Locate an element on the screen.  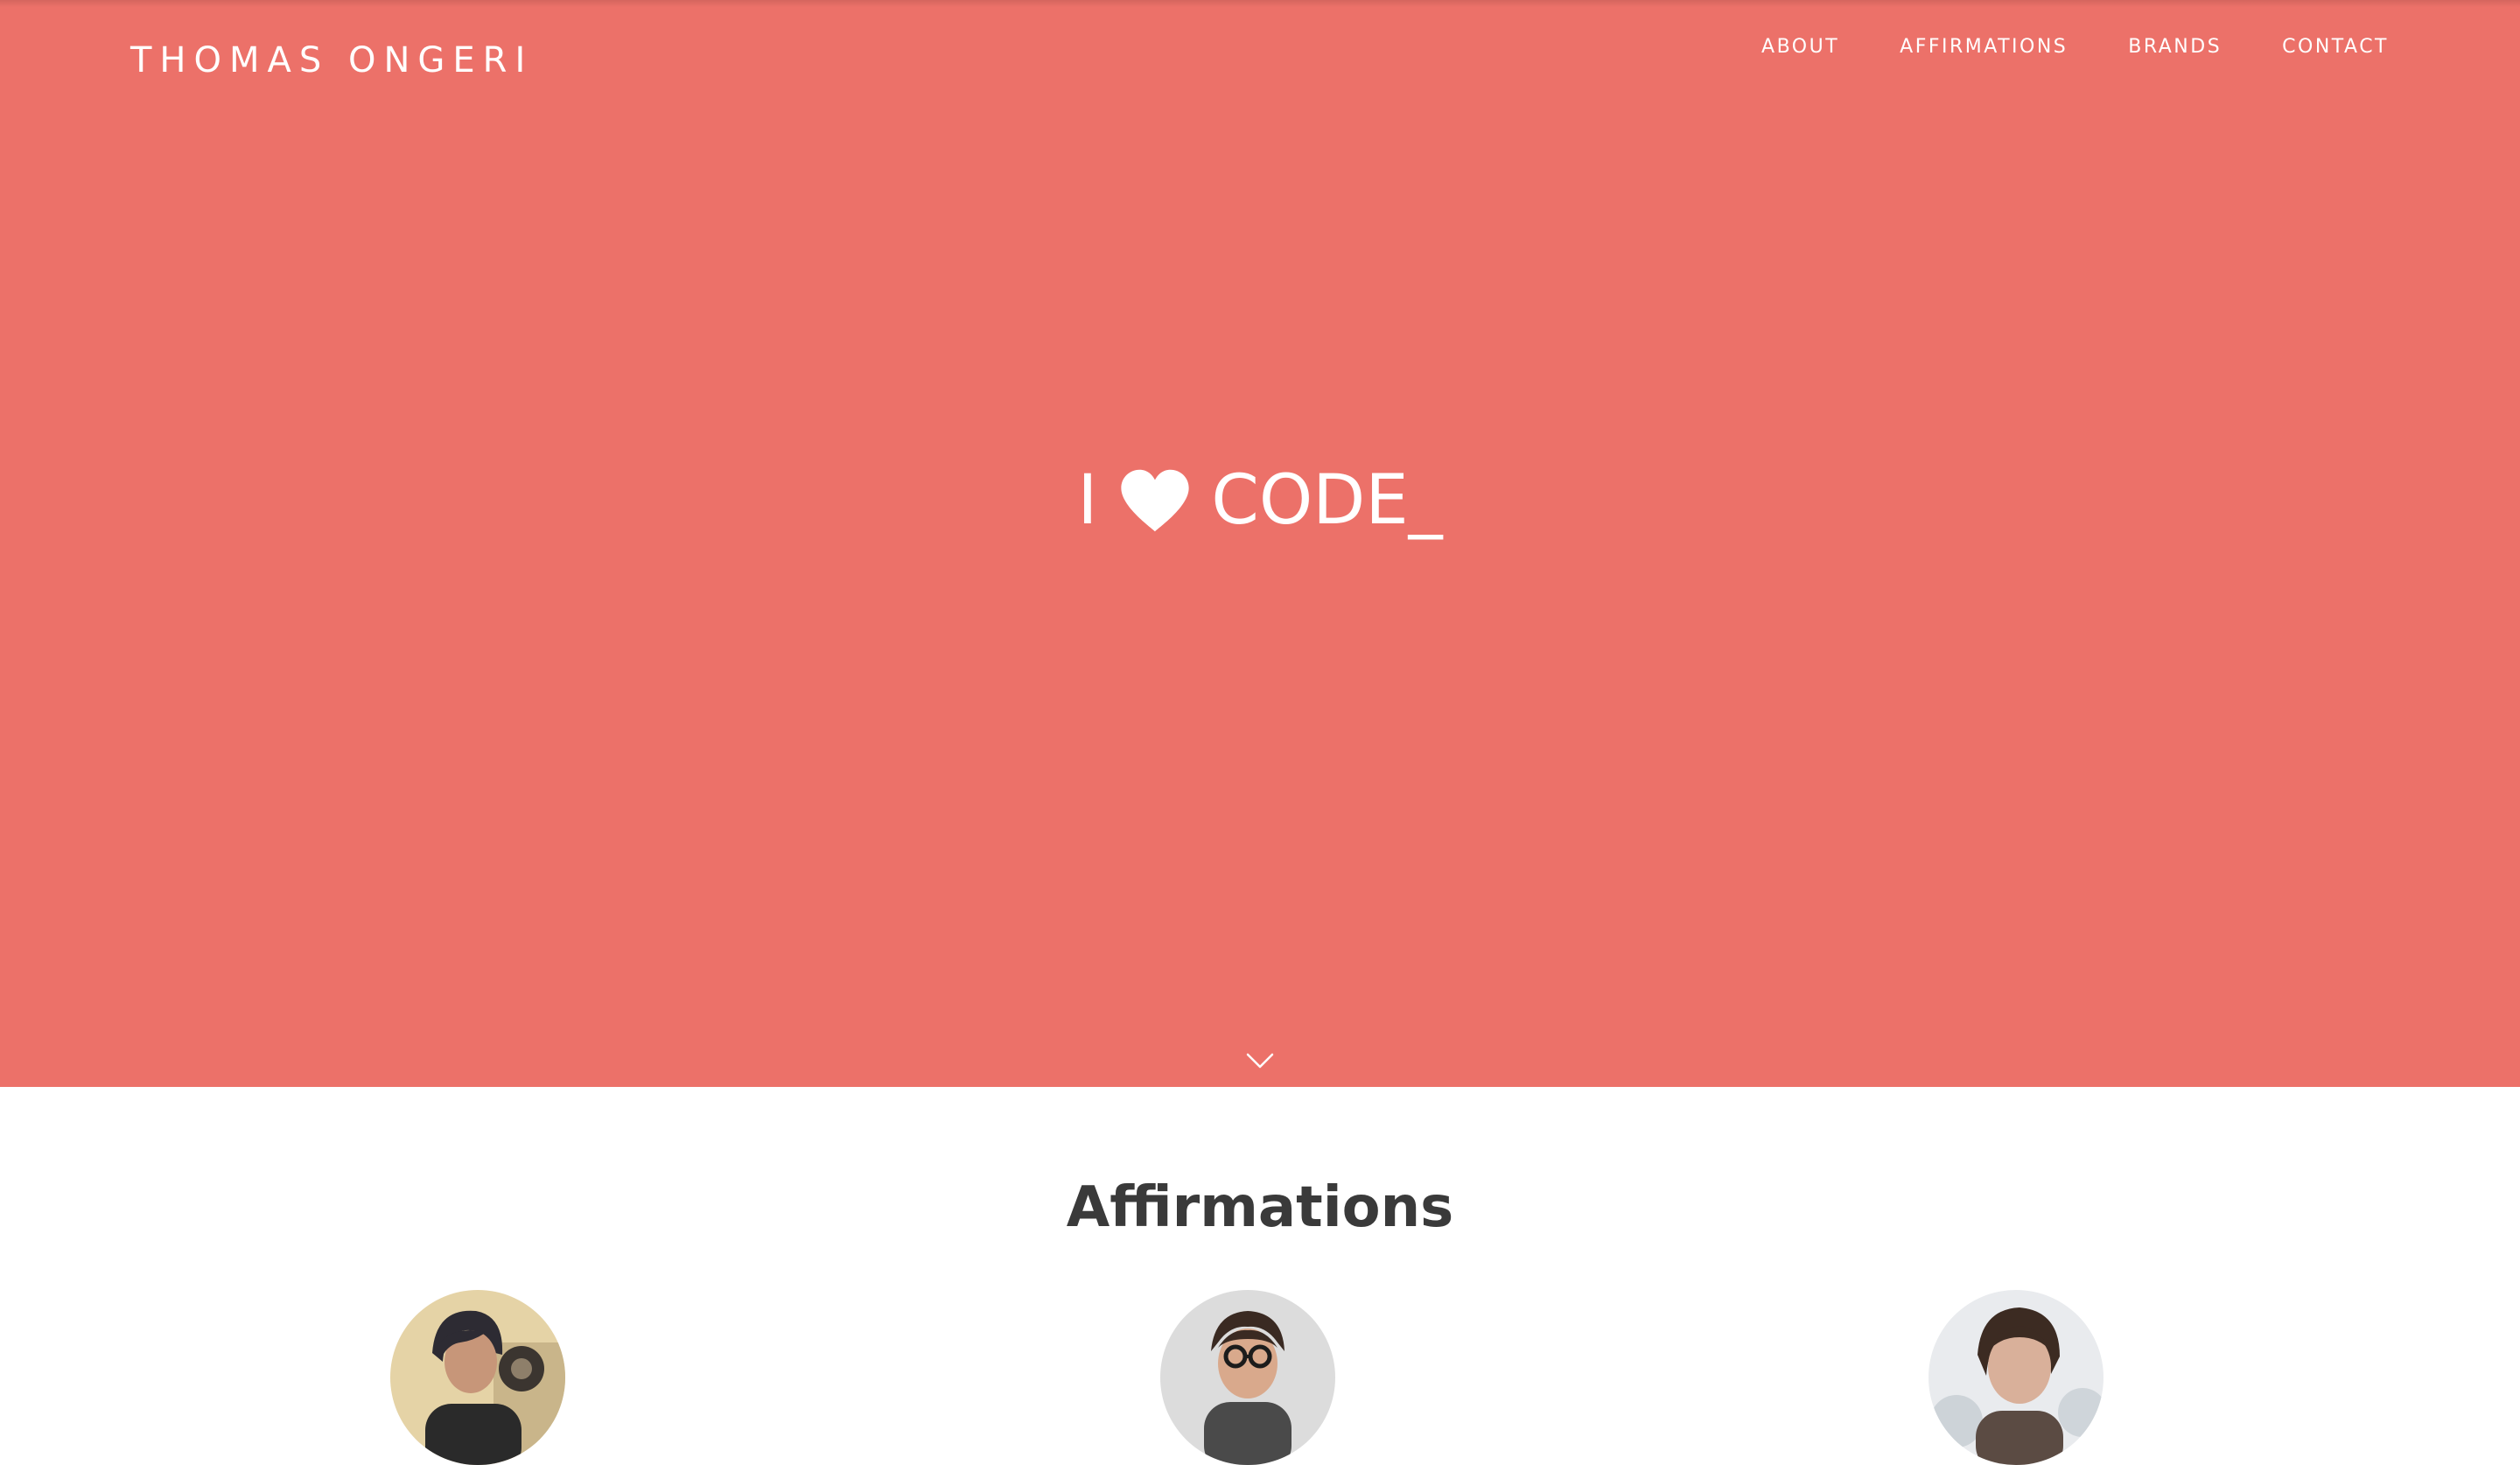
nav-affirmations: AFFIRMATIONS is located at coordinates (1984, 47).